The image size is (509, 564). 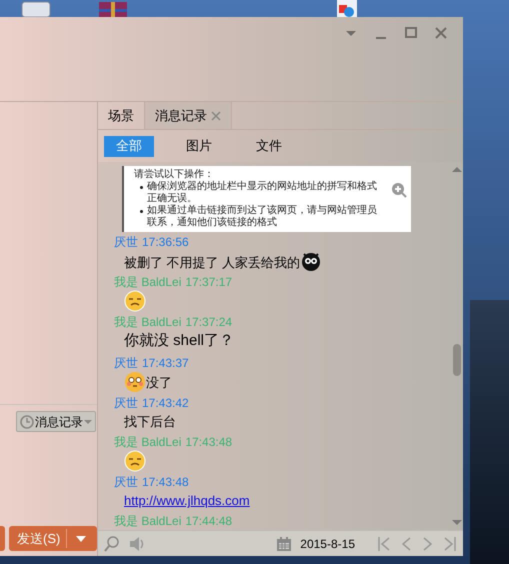 What do you see at coordinates (399, 190) in the screenshot?
I see `zoom-in-icon` at bounding box center [399, 190].